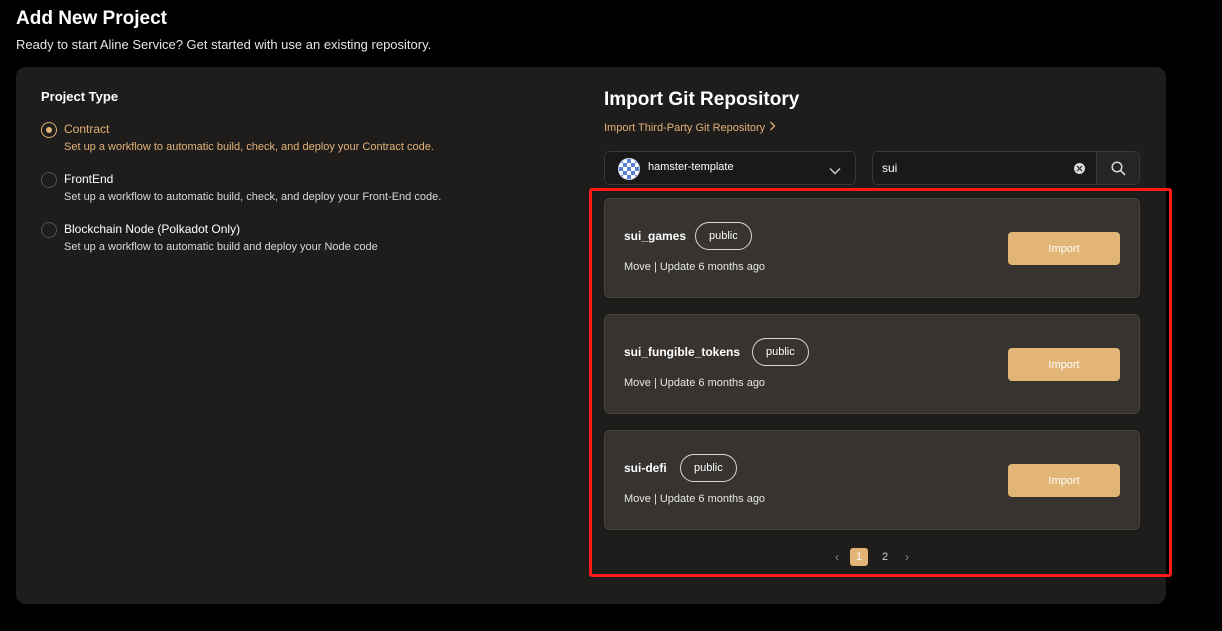 The width and height of the screenshot is (1222, 631). What do you see at coordinates (89, 179) in the screenshot?
I see `option-title: FrontEnd` at bounding box center [89, 179].